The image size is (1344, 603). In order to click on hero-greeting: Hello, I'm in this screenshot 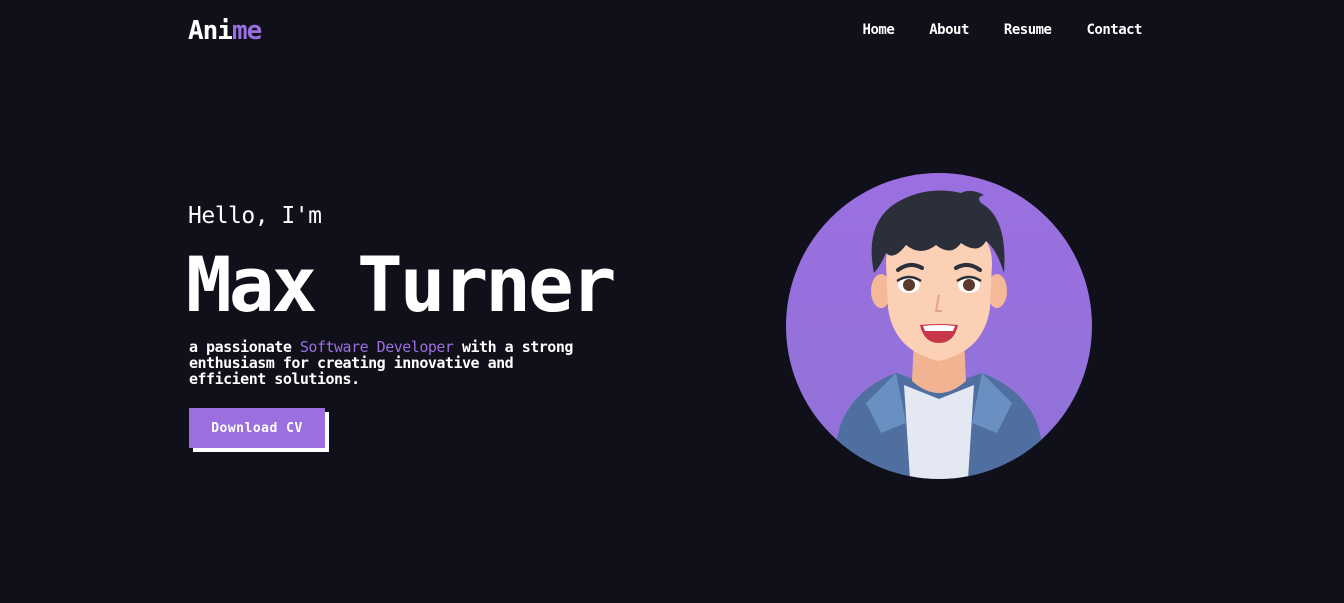, I will do `click(255, 216)`.